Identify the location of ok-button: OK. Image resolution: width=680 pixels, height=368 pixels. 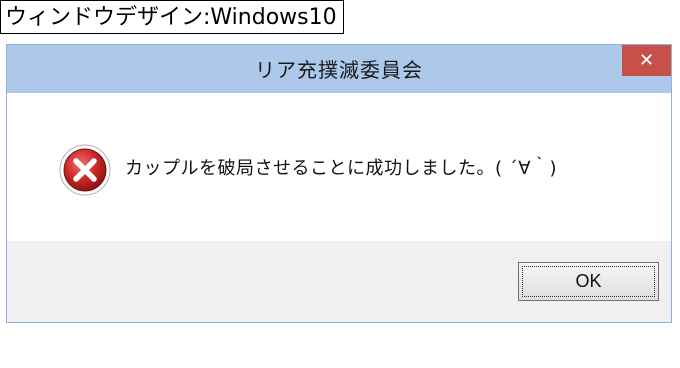
(588, 281).